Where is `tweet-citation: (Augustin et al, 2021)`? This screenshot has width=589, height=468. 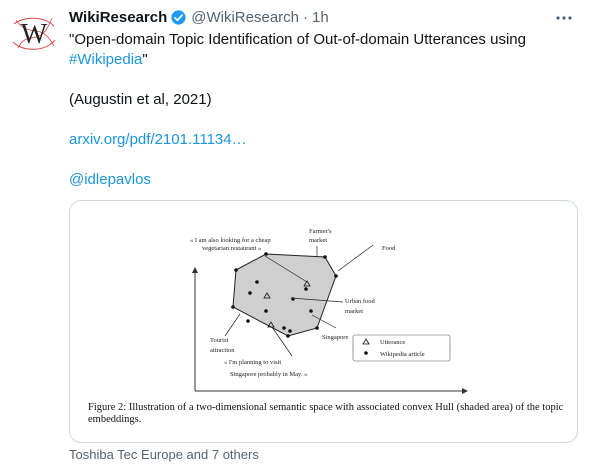
tweet-citation: (Augustin et al, 2021) is located at coordinates (140, 99).